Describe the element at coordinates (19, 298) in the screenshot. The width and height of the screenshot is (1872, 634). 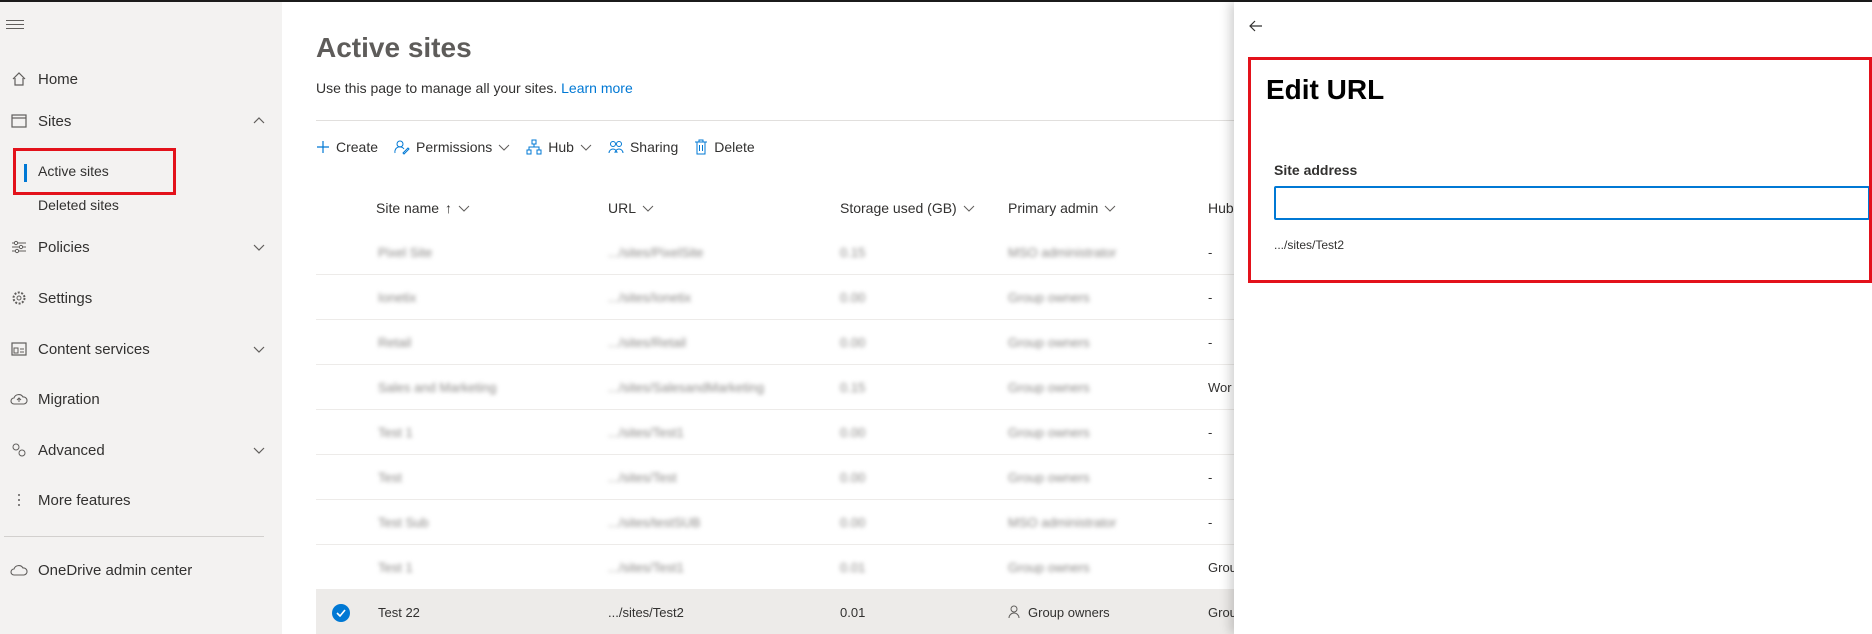
I see `settings-icon` at that location.